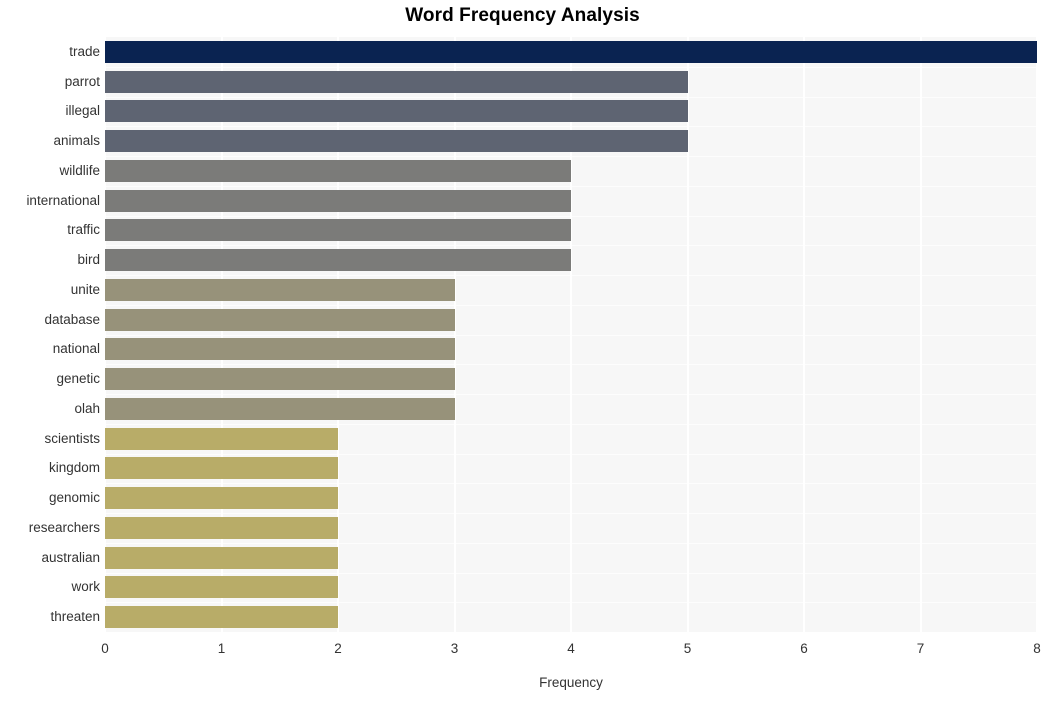 This screenshot has height=701, width=1045. Describe the element at coordinates (72, 319) in the screenshot. I see `y-tick-label: database` at that location.